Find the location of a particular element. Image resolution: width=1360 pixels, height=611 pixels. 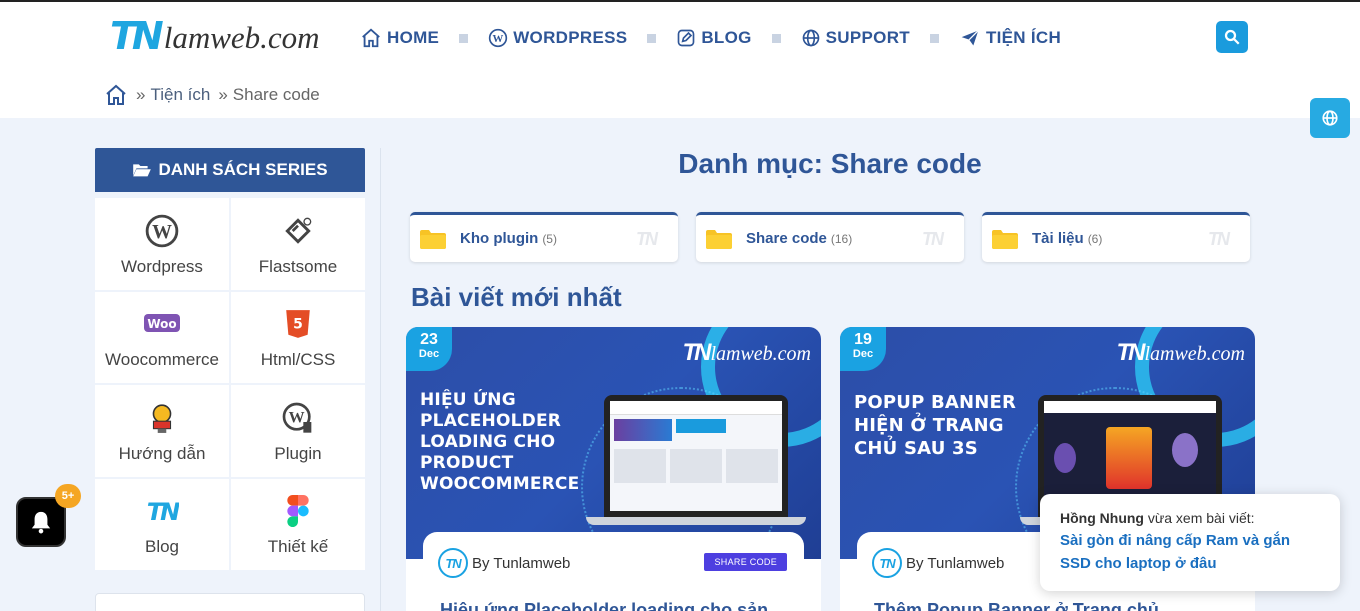

series-item-plugin: W Plugin is located at coordinates (298, 431).